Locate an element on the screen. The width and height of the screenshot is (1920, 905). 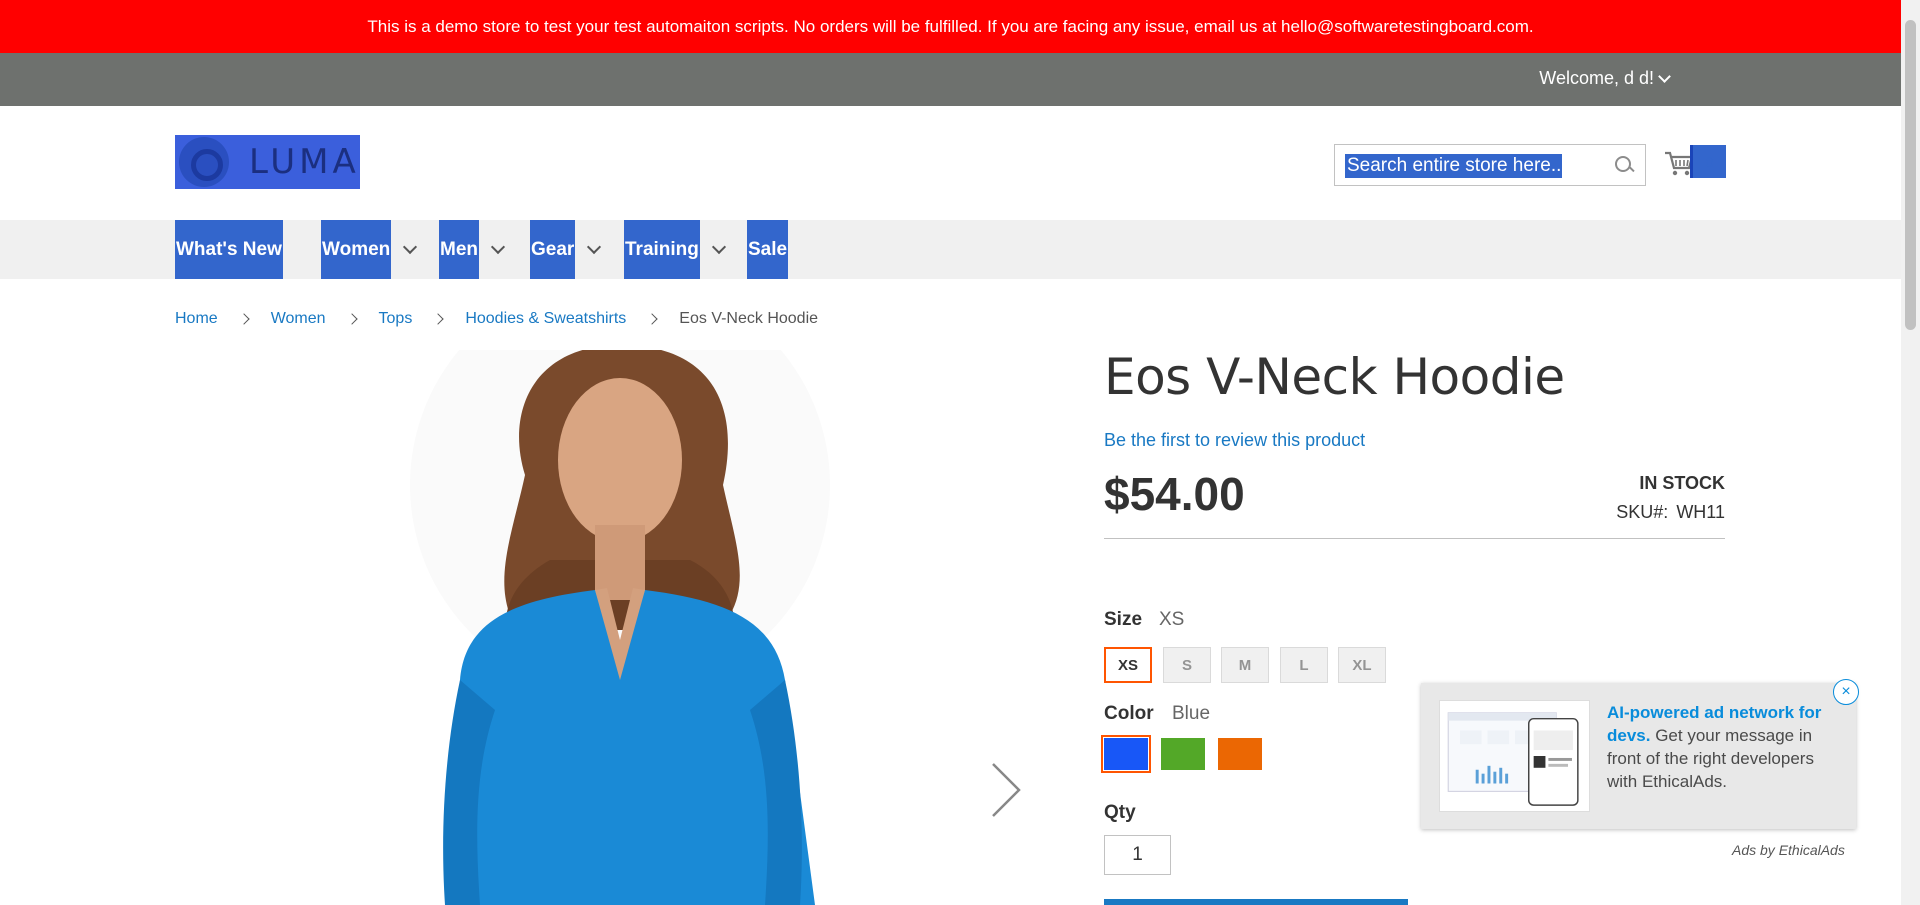
color-option-blue is located at coordinates (1126, 754).